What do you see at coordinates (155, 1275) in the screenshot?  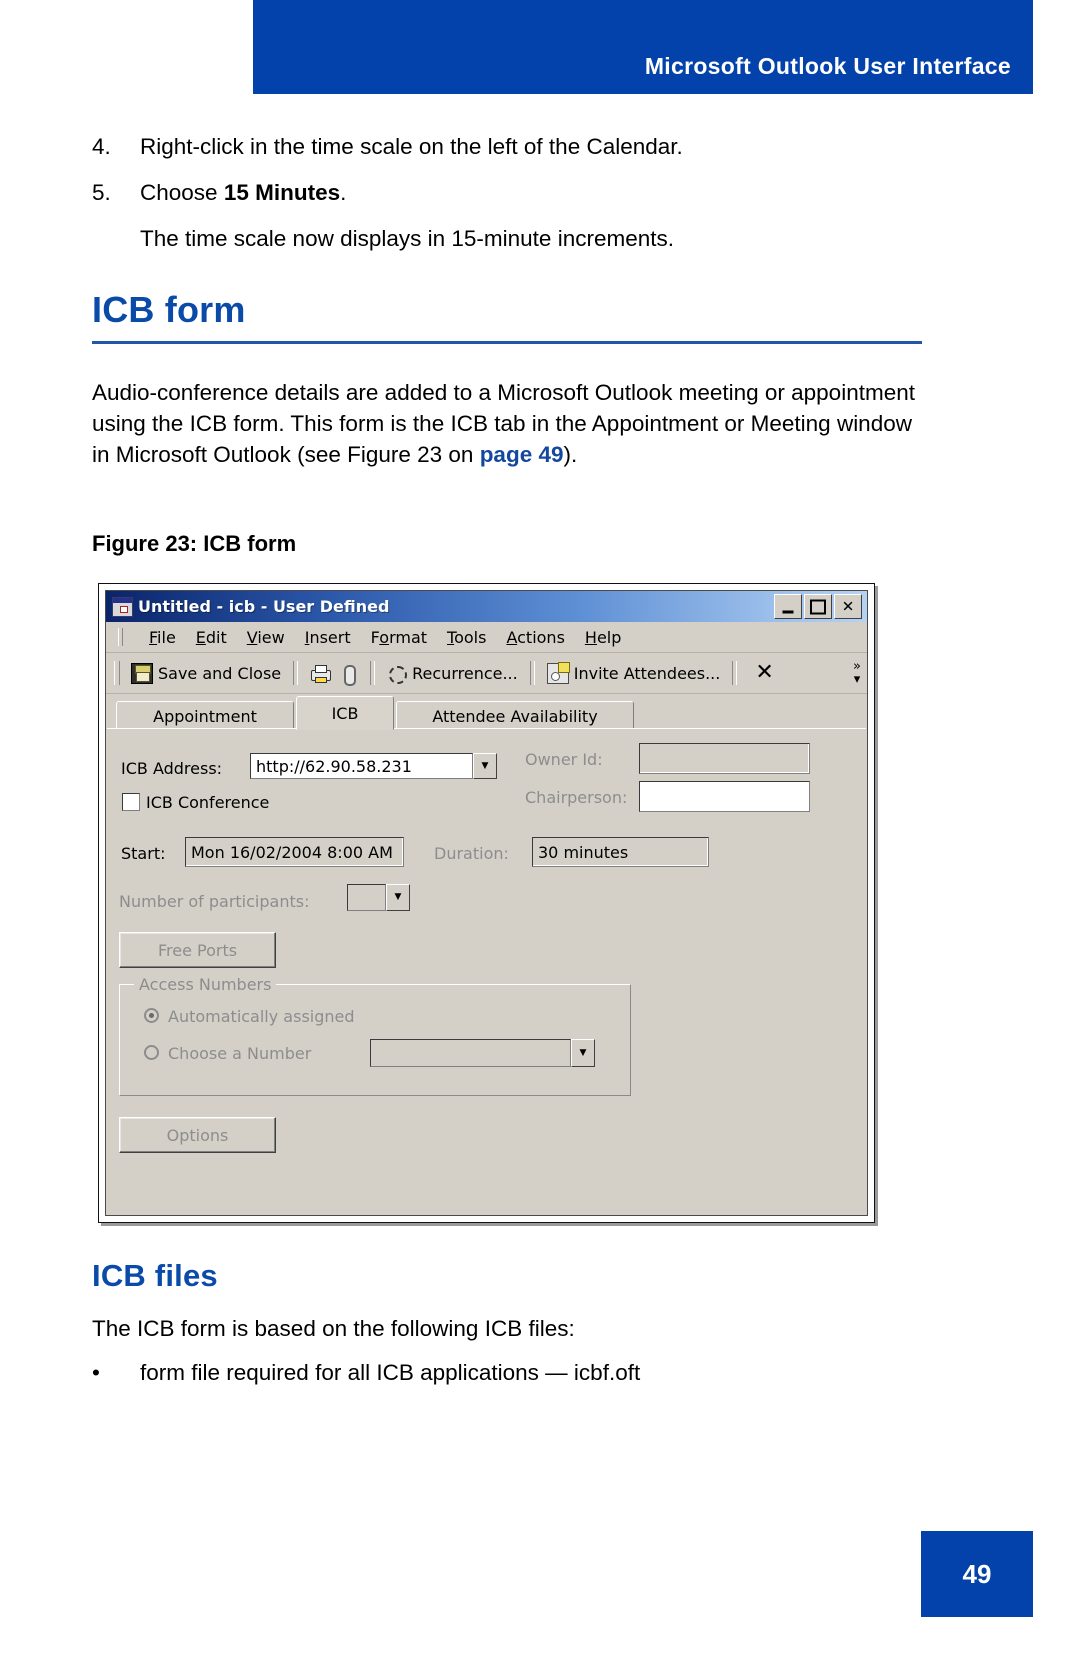 I see `page-heading-icb-files: ICB files` at bounding box center [155, 1275].